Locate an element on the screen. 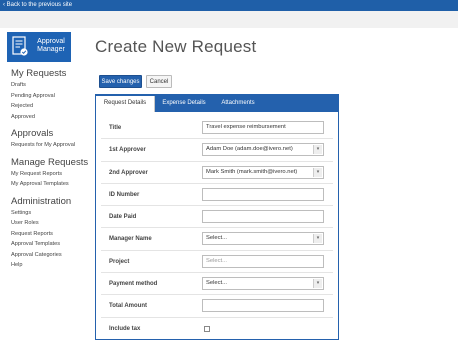  second-approver-value: Mark Smith (mark.smith@ivero.net) is located at coordinates (252, 171).